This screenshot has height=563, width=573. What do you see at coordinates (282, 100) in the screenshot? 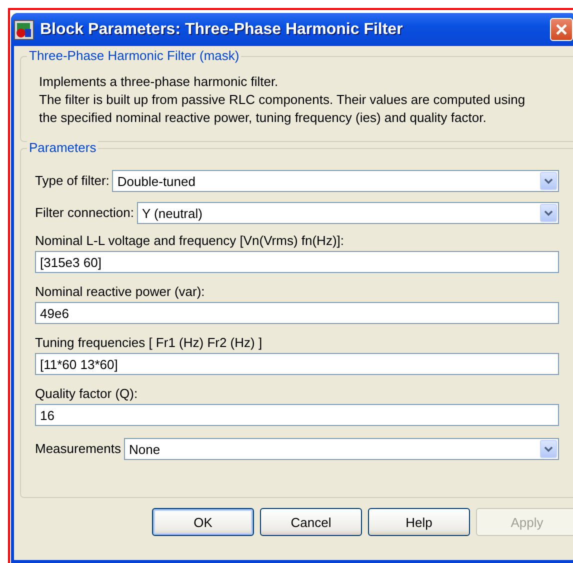
I see `description-text: The filter is built up from passive RLC components. Their values are computed using` at bounding box center [282, 100].